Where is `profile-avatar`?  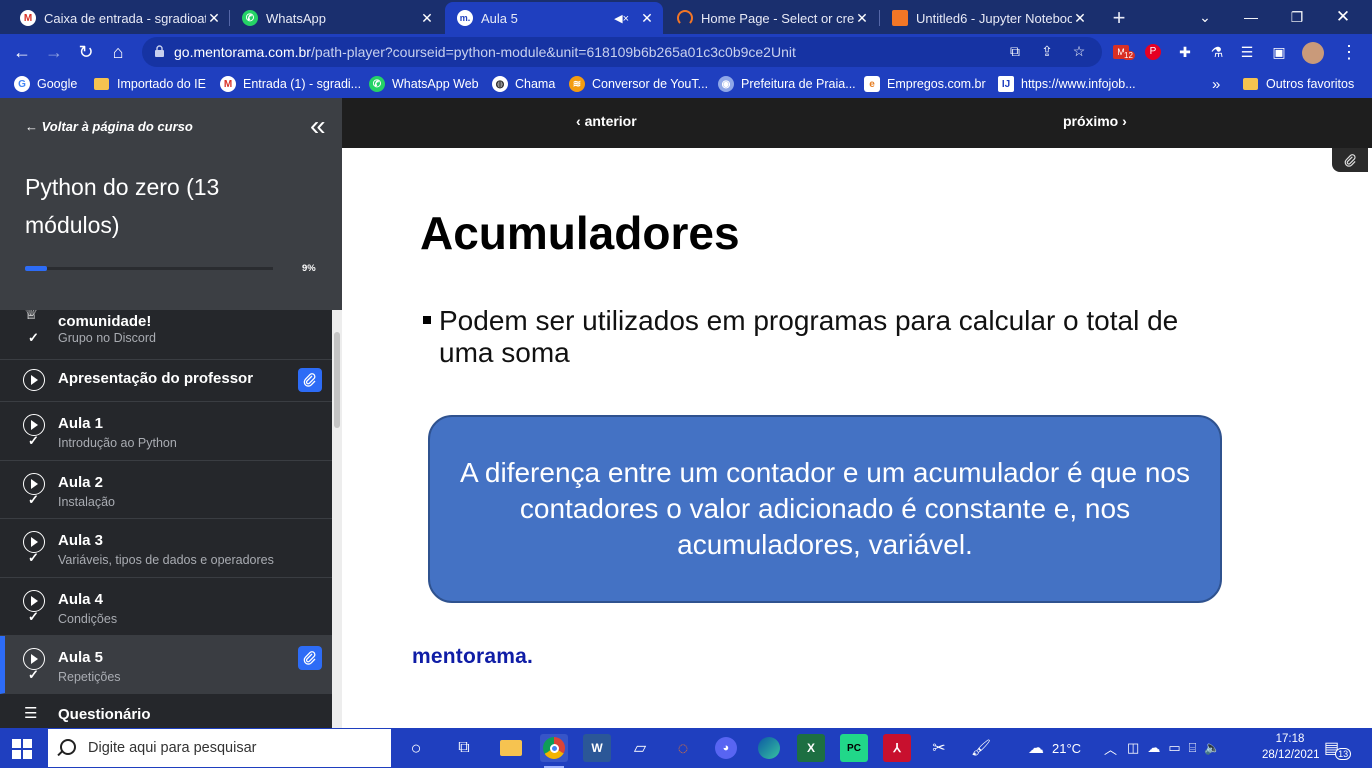 profile-avatar is located at coordinates (1313, 53).